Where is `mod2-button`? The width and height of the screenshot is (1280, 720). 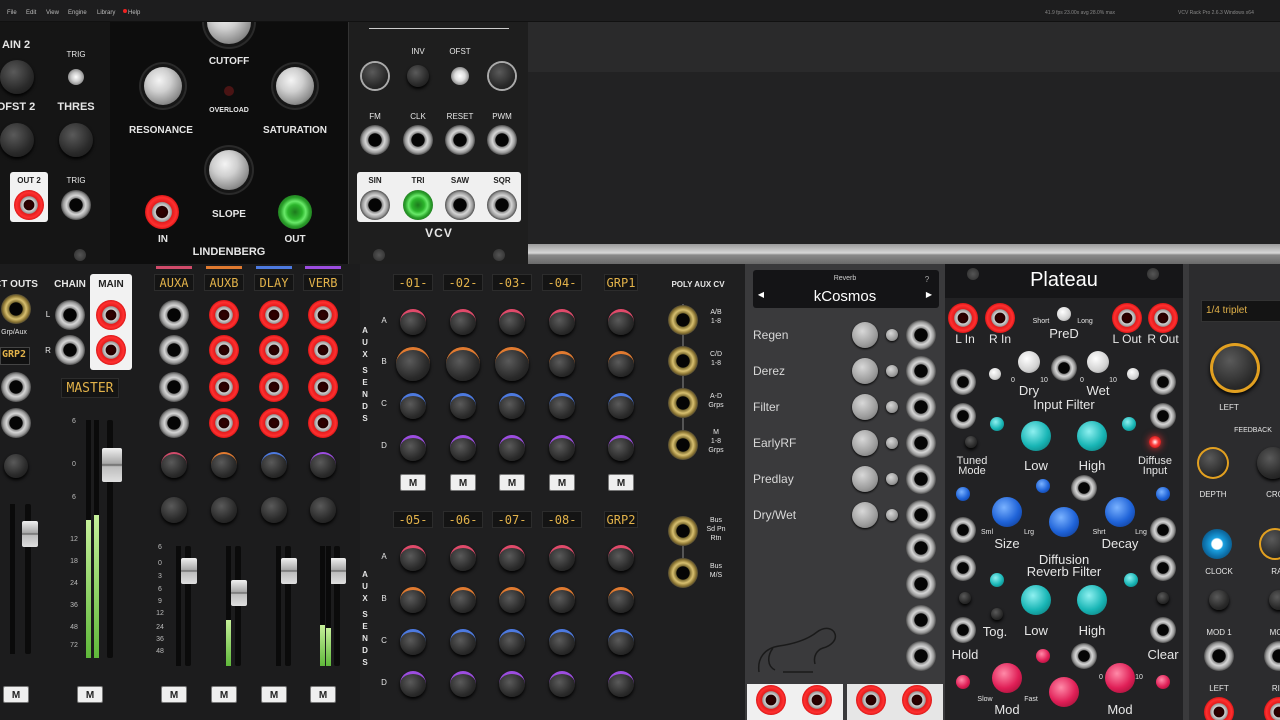 mod2-button is located at coordinates (1274, 600).